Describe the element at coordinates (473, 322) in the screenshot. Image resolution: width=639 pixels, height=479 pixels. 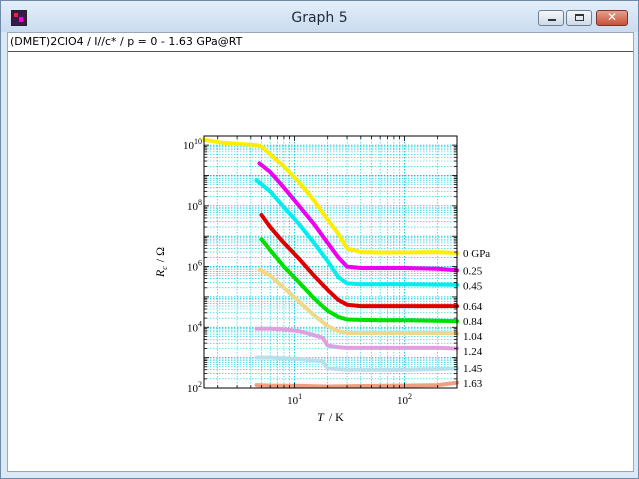
I see `series-label: 0.84` at that location.